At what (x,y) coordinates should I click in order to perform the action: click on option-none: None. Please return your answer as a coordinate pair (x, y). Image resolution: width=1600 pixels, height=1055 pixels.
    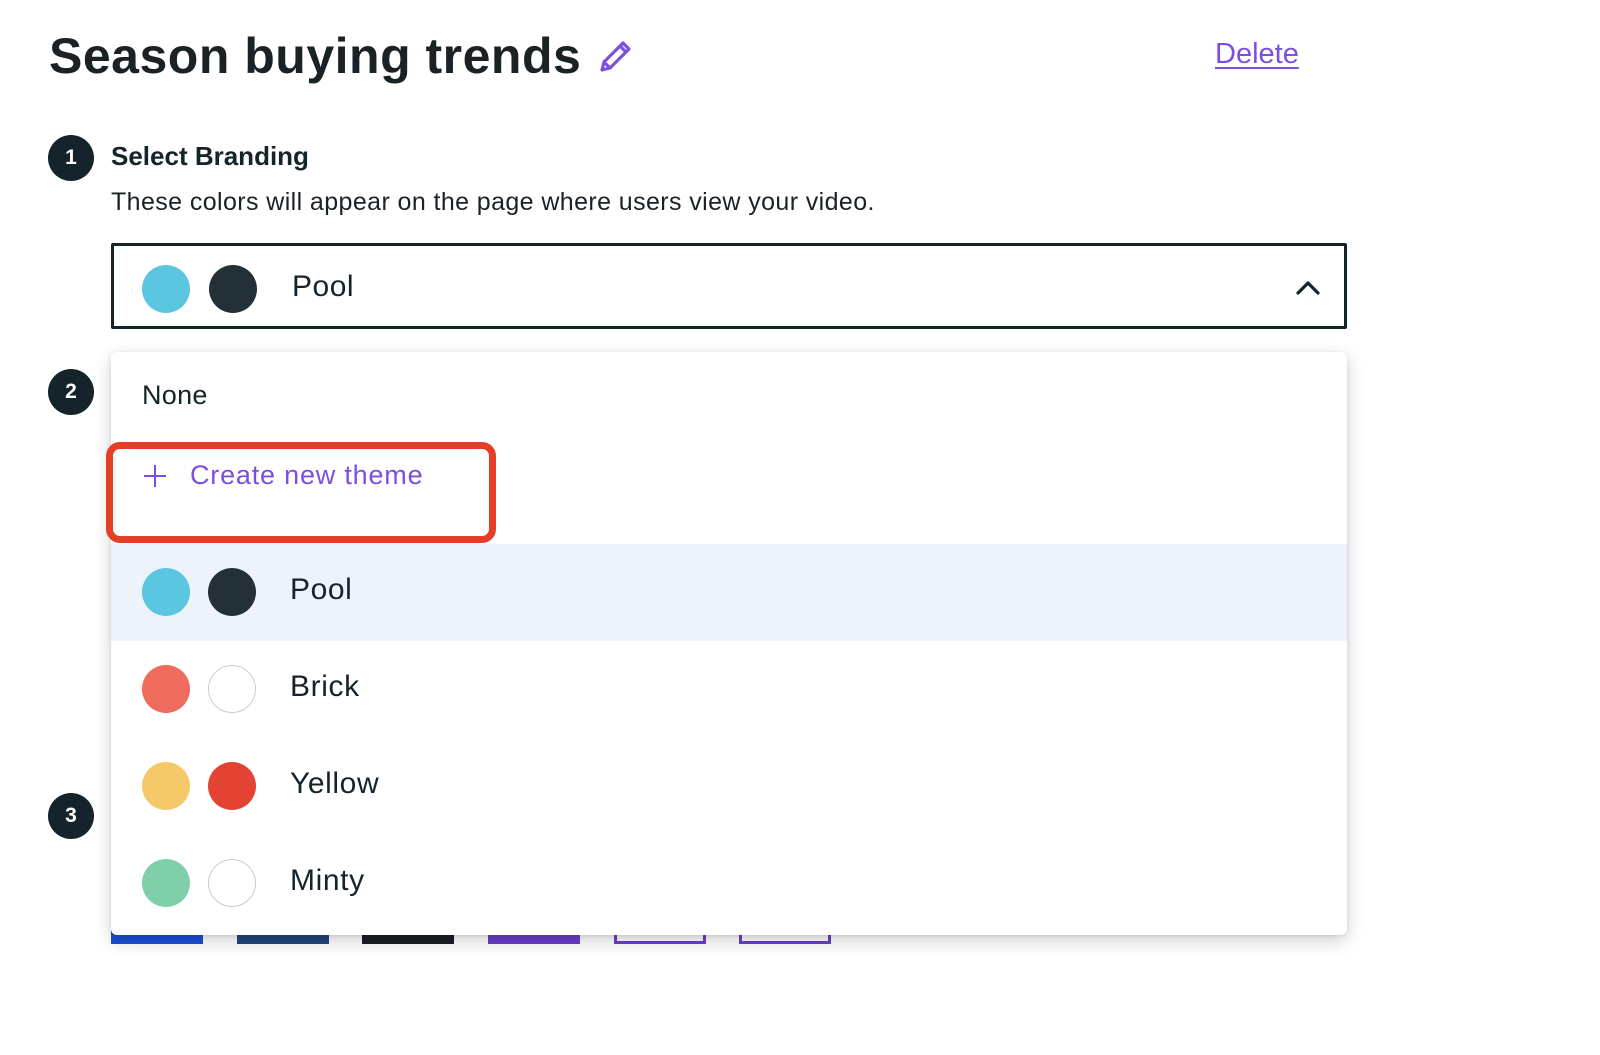
    Looking at the image, I should click on (175, 395).